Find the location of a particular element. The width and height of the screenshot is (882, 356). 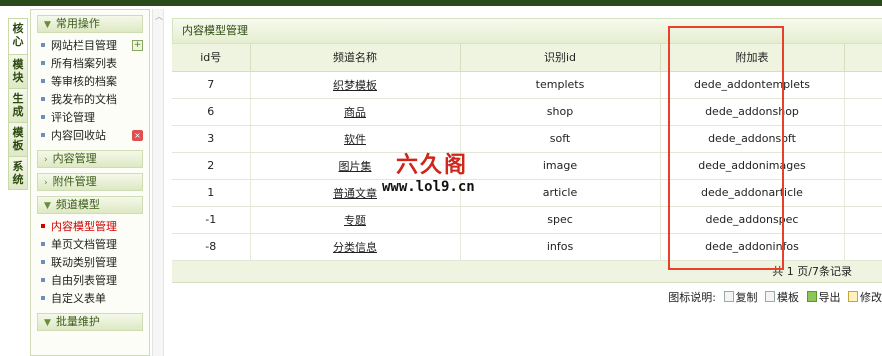

cell-id: 1 is located at coordinates (211, 193).